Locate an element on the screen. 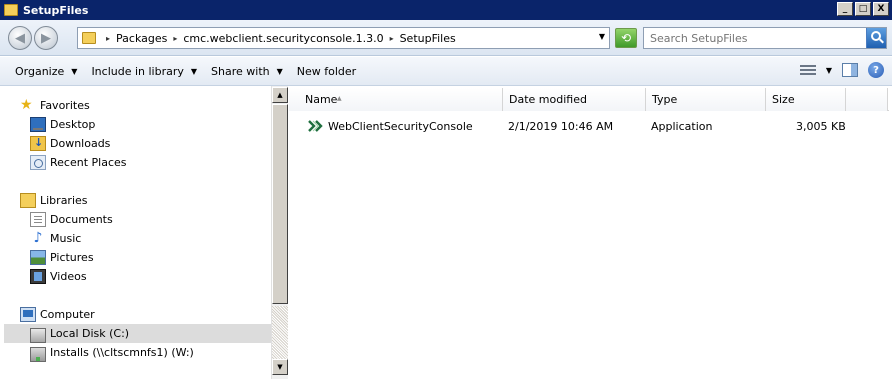  column-type-label: Type is located at coordinates (665, 99).